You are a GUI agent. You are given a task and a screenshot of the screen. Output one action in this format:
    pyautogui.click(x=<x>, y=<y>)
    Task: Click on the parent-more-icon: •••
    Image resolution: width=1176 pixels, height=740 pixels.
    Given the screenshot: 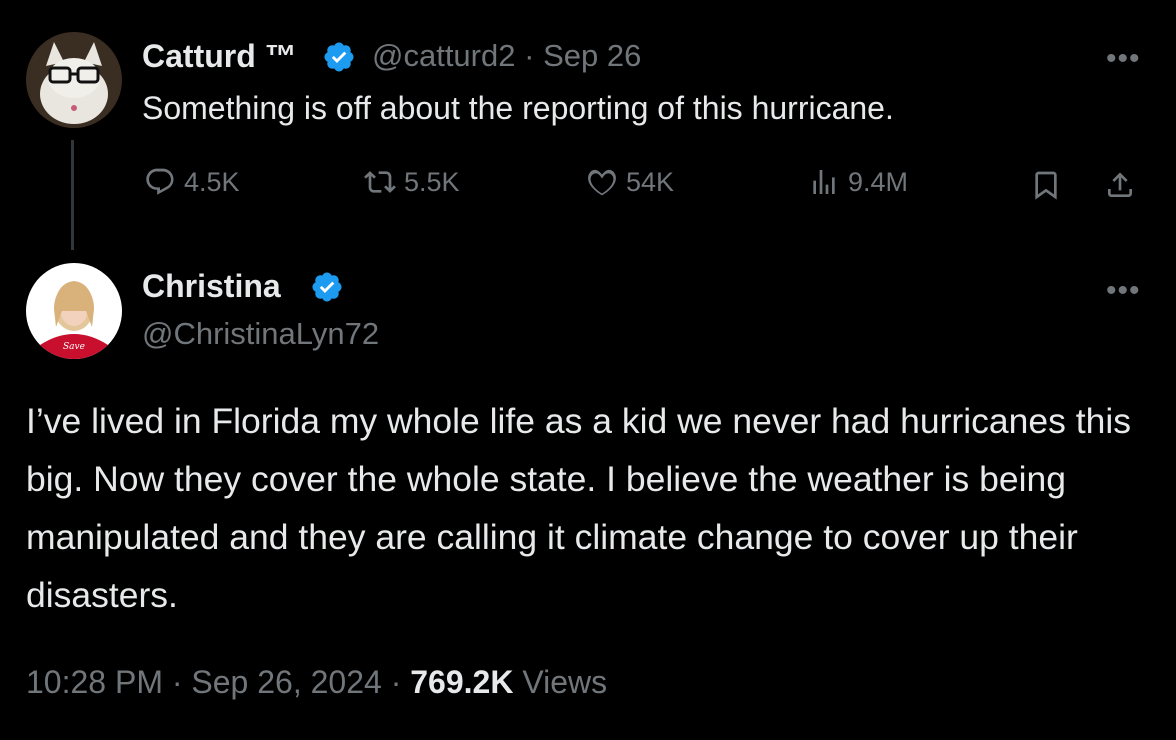 What is the action you would take?
    pyautogui.click(x=1123, y=59)
    